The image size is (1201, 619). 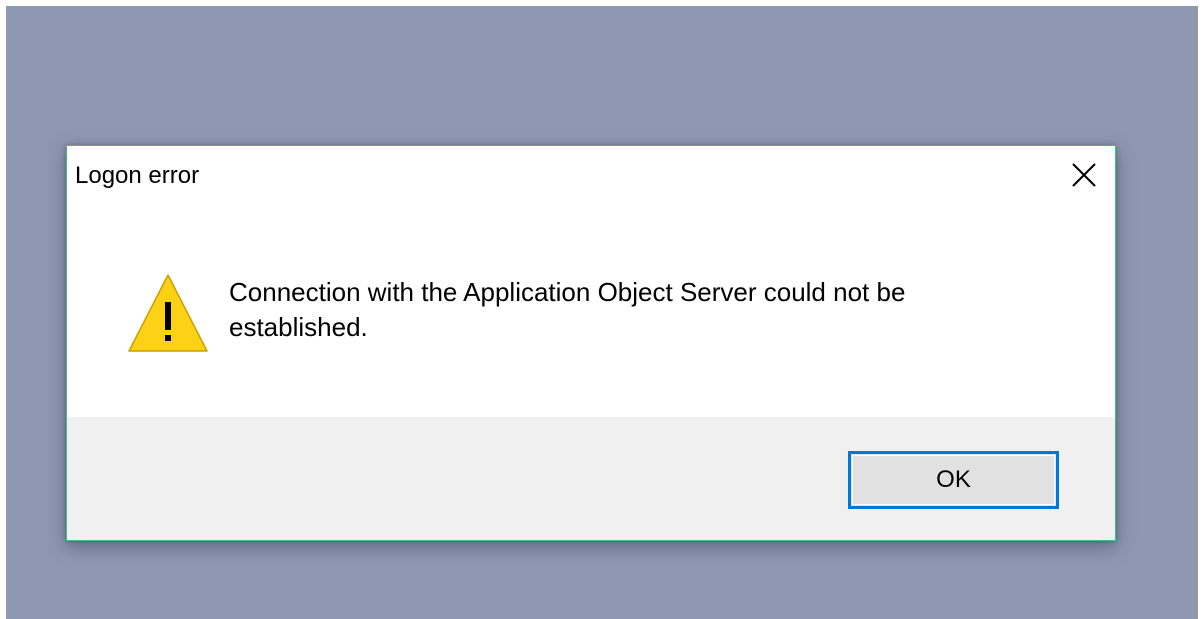 What do you see at coordinates (137, 175) in the screenshot?
I see `dialog-title: Logon error` at bounding box center [137, 175].